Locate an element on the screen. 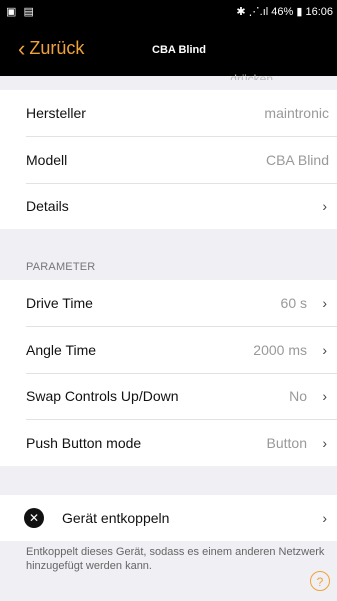 The image size is (337, 601). back-button: ‹ Zurück is located at coordinates (51, 48).